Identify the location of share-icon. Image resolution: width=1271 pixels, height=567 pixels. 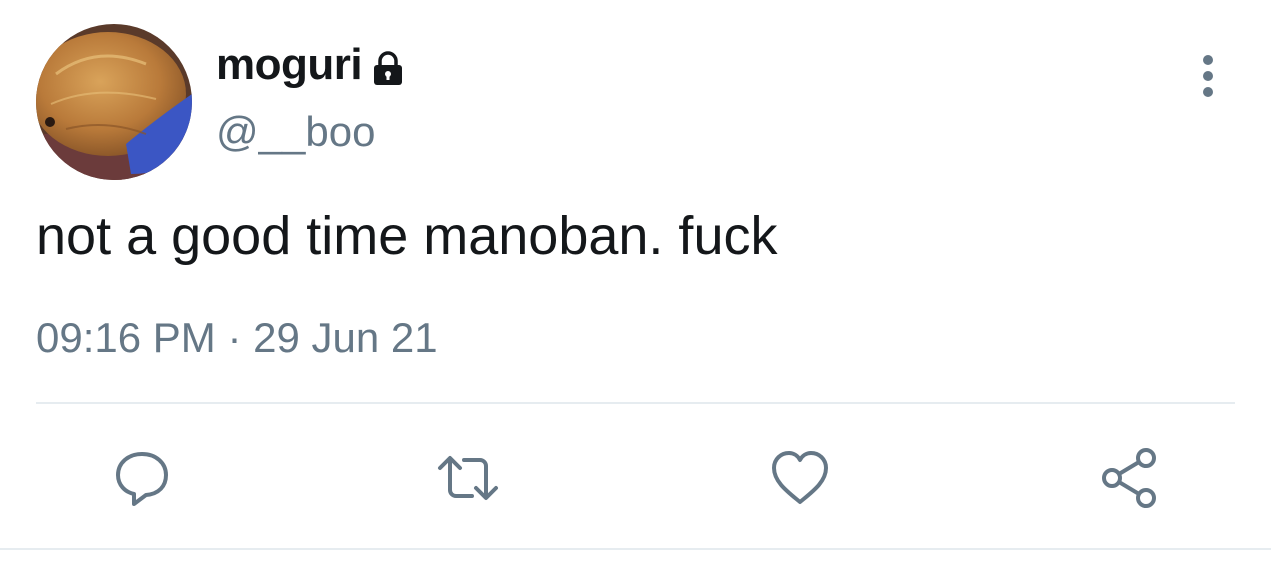
(1129, 478).